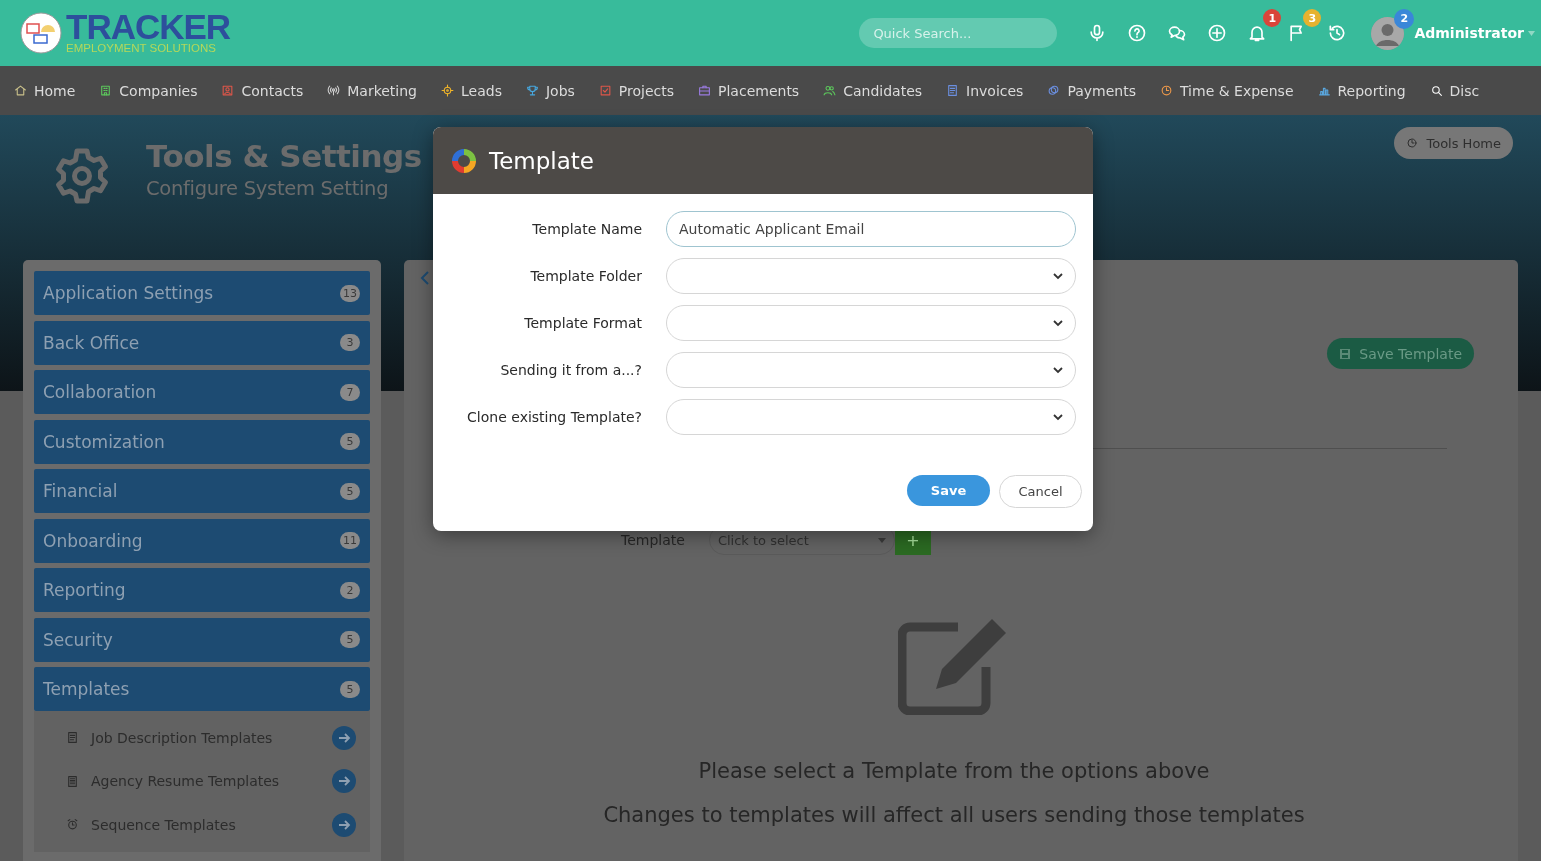 The width and height of the screenshot is (1541, 861). I want to click on help-icon, so click(1137, 33).